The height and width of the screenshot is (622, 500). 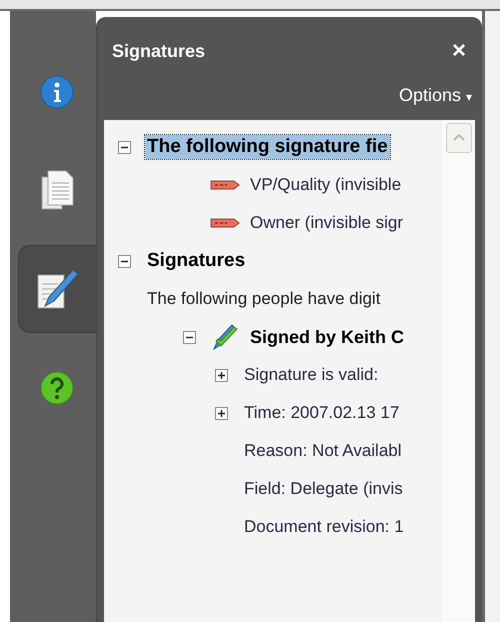 What do you see at coordinates (159, 51) in the screenshot?
I see `panel-title: Signatures` at bounding box center [159, 51].